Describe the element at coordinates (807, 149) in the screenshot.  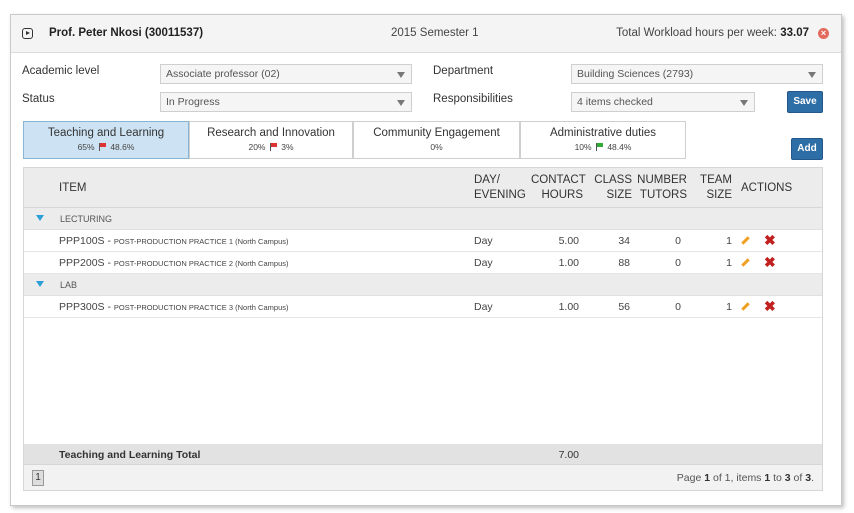
I see `add-button: Add` at that location.